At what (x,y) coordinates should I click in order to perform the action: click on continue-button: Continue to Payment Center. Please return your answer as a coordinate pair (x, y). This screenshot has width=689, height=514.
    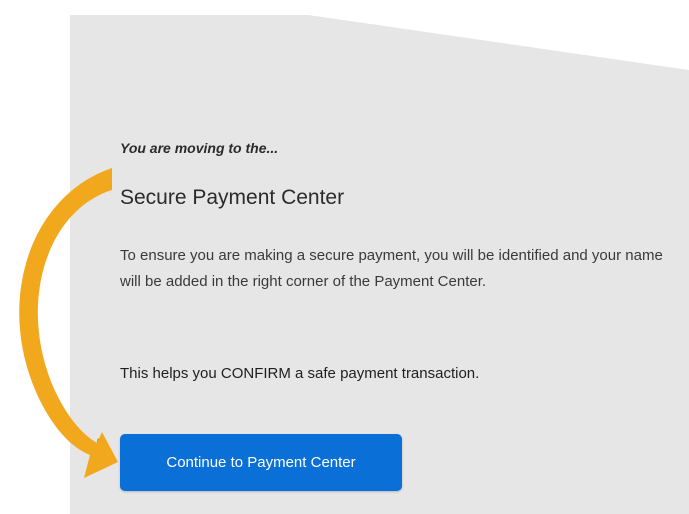
    Looking at the image, I should click on (261, 462).